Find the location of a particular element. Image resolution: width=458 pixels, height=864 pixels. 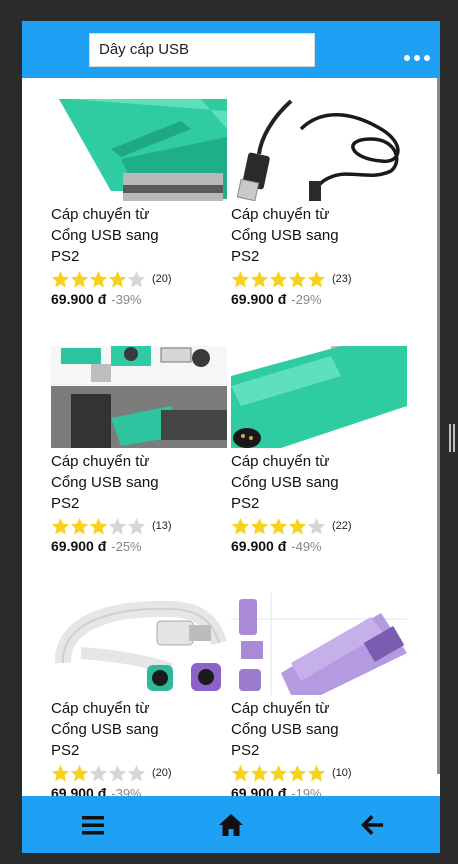

rating-row: (13) is located at coordinates (139, 526).